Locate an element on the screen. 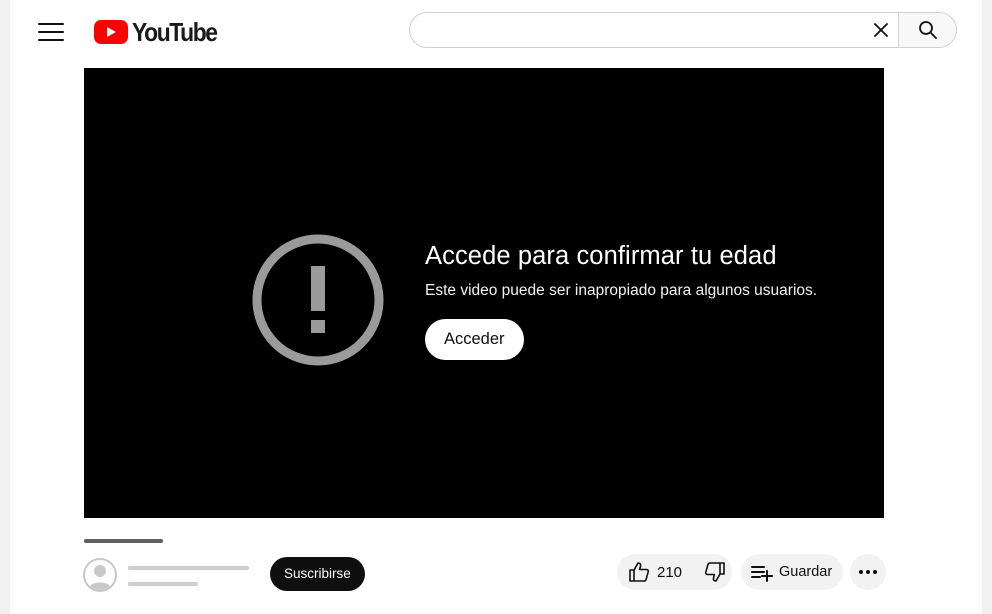  search-icon is located at coordinates (927, 30).